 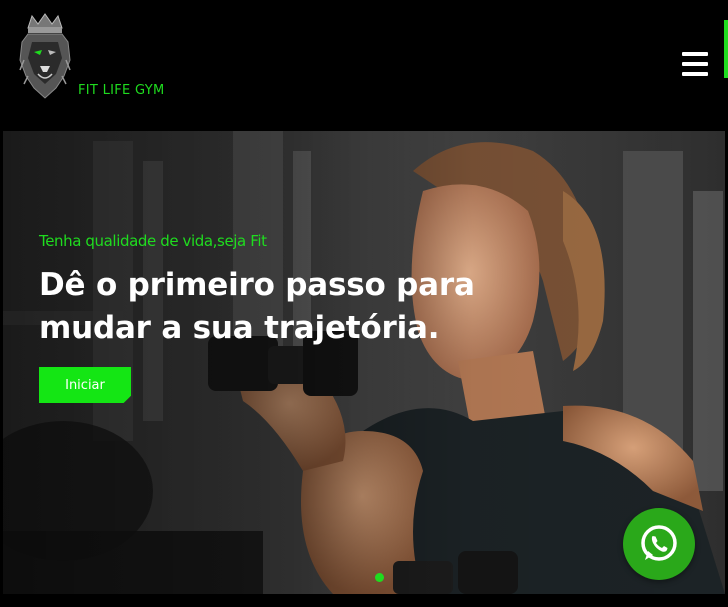 What do you see at coordinates (153, 241) in the screenshot?
I see `hero-eyebrow: Tenha qualidade de vida,seja Fit` at bounding box center [153, 241].